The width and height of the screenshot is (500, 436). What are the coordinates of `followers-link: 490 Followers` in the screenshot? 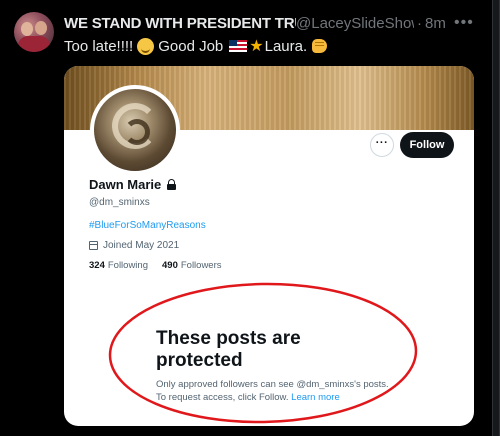 It's located at (192, 265).